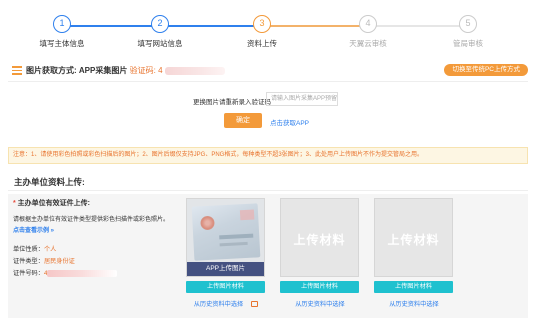  What do you see at coordinates (468, 43) in the screenshot?
I see `step-label: 管局审核` at bounding box center [468, 43].